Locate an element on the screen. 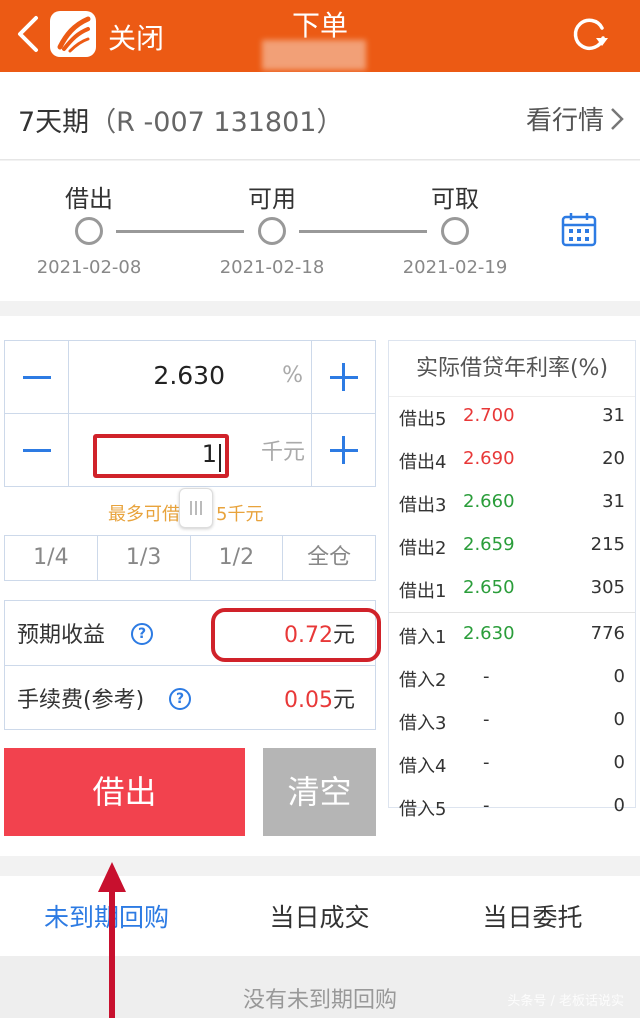 This screenshot has height=1018, width=640. rate-increase-button is located at coordinates (343, 377).